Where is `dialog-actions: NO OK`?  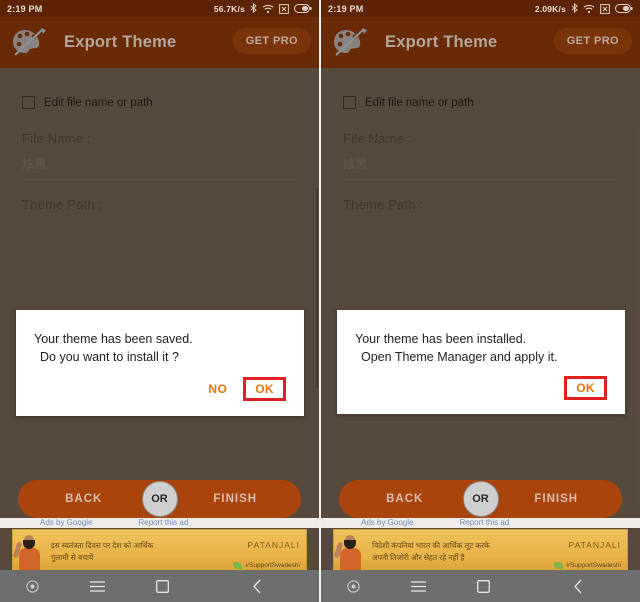 dialog-actions: NO OK is located at coordinates (160, 394).